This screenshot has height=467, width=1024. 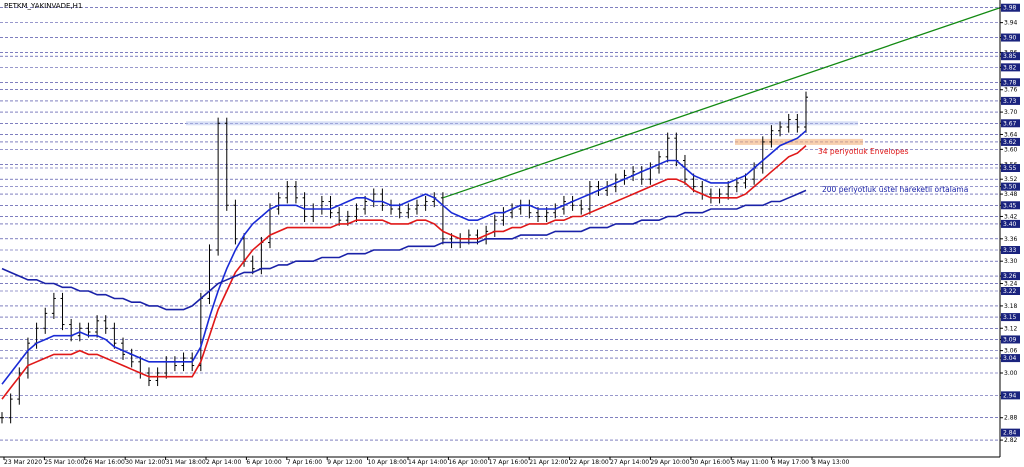 What do you see at coordinates (1011, 440) in the screenshot?
I see `y-tick-label: 2.82` at bounding box center [1011, 440].